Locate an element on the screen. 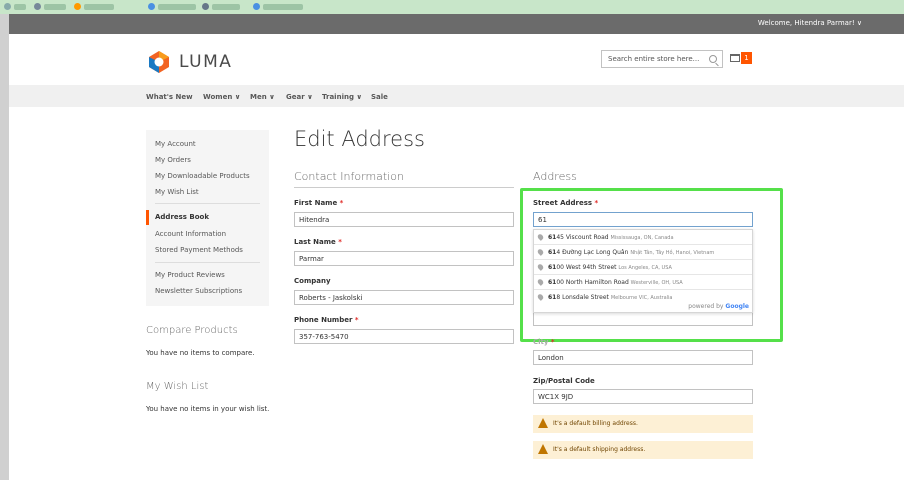 The height and width of the screenshot is (480, 904). luma-logo: LUMA is located at coordinates (189, 62).